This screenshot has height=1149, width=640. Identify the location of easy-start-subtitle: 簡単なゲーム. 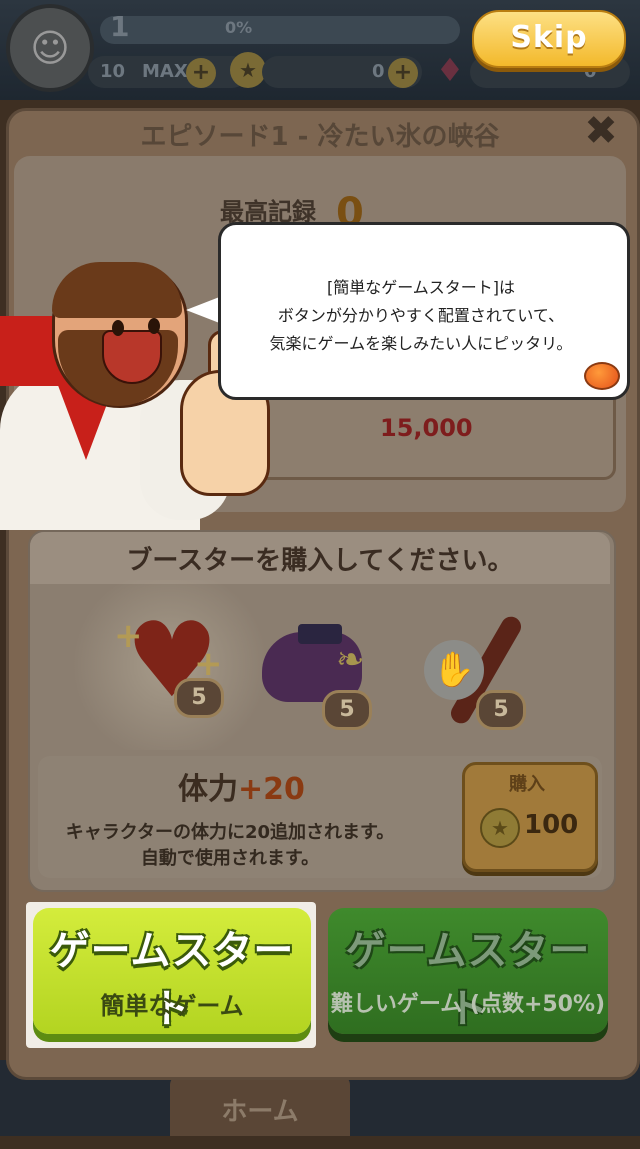
(172, 1006).